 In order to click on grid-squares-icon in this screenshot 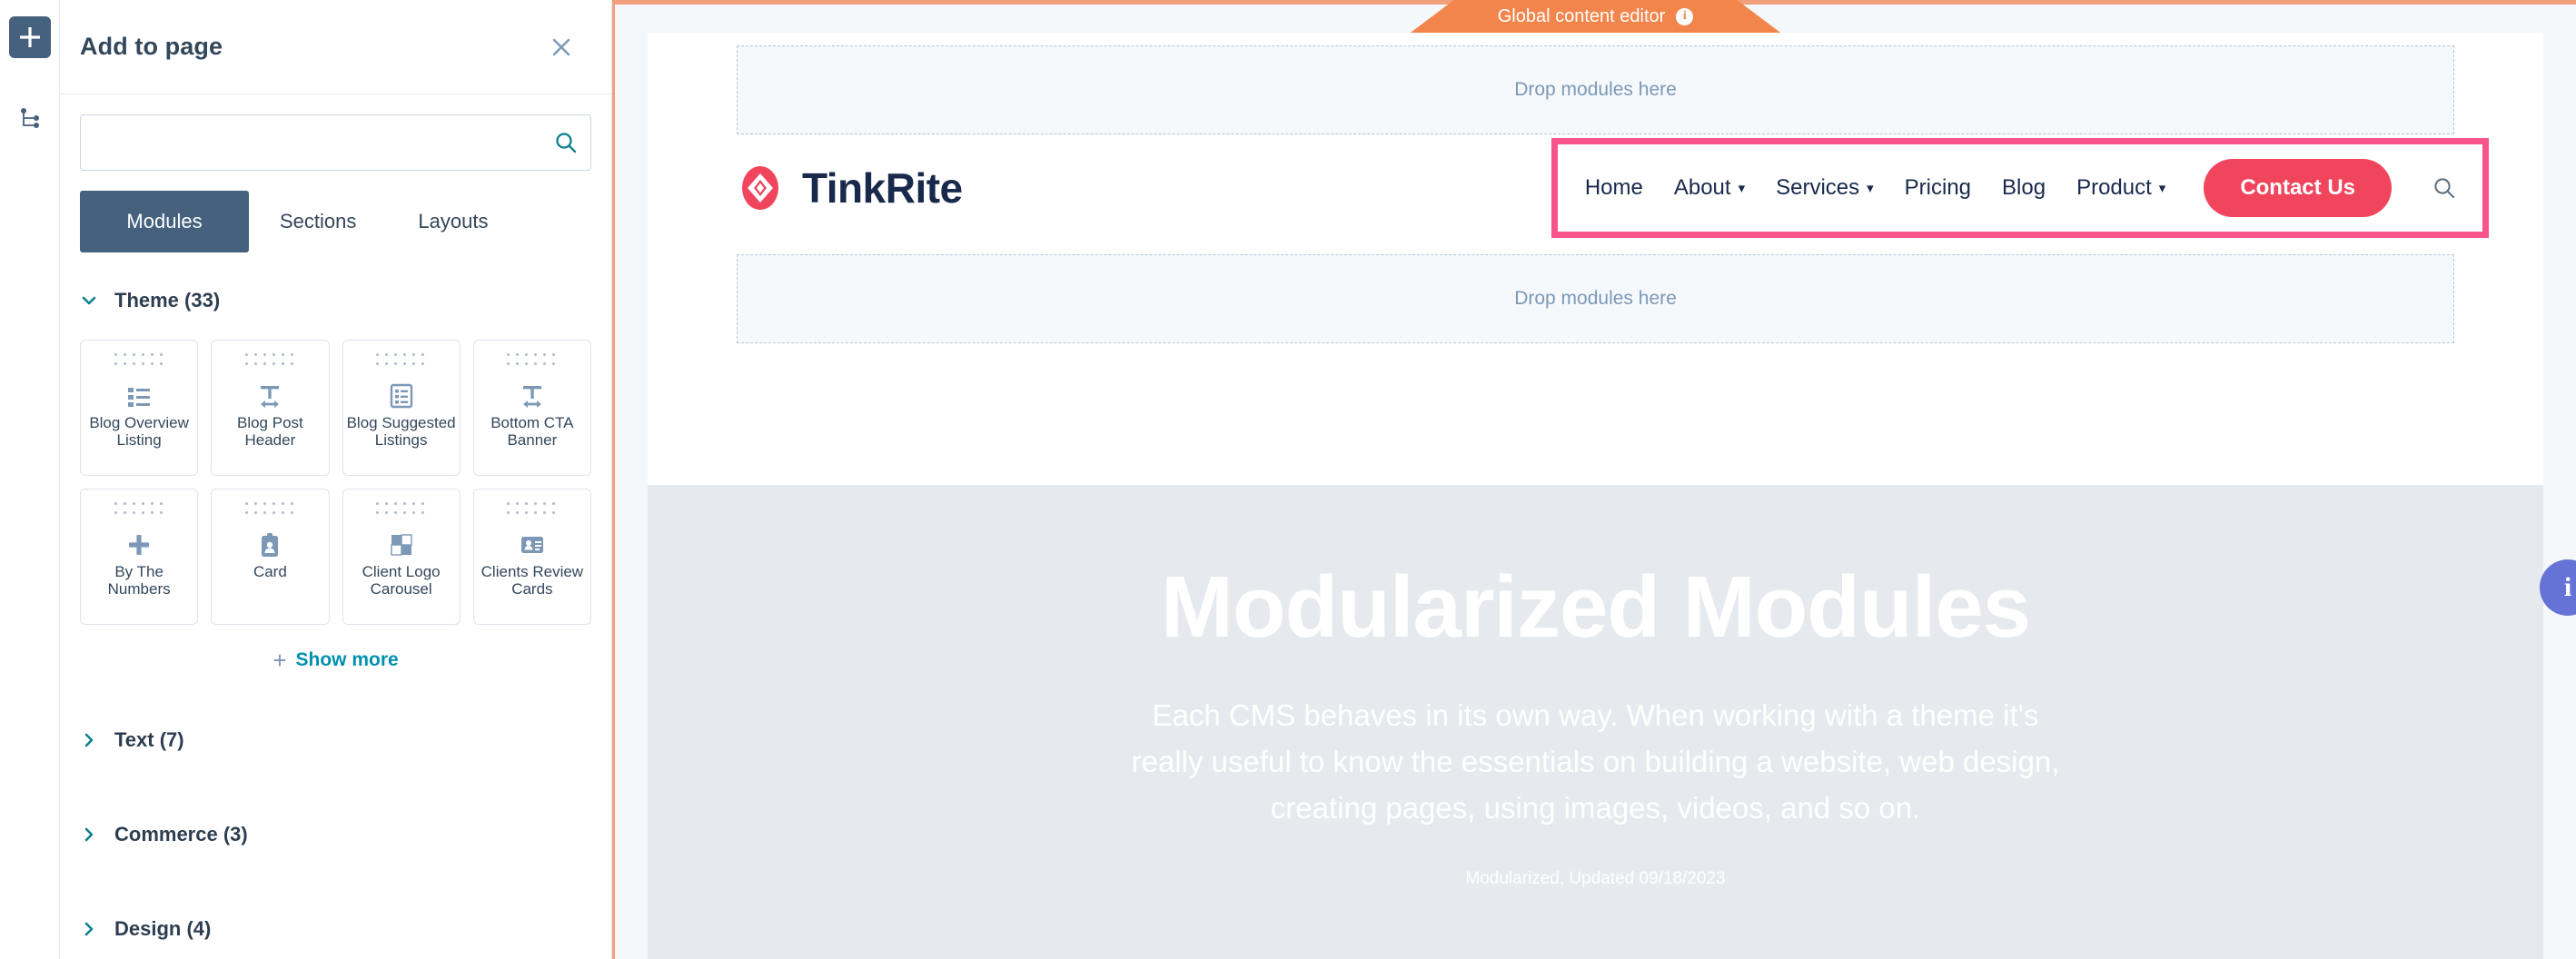, I will do `click(401, 545)`.